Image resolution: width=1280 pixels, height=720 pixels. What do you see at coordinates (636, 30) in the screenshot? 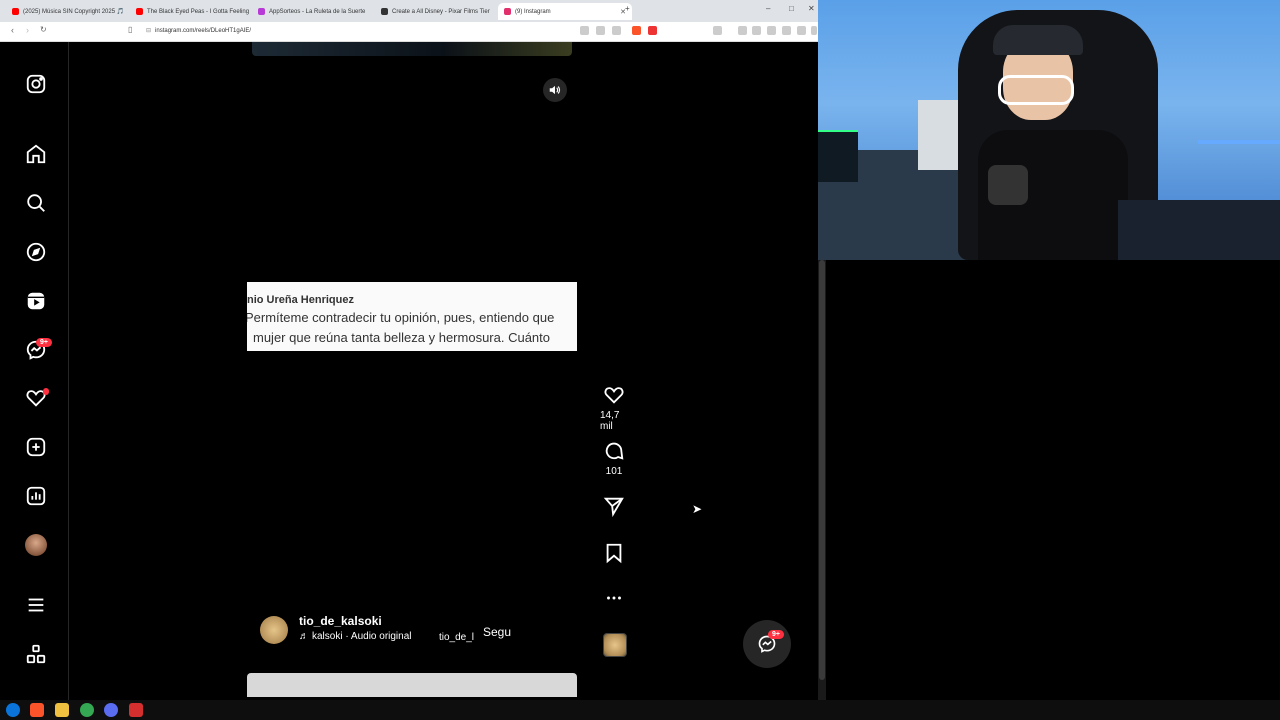
I see `brave-shield-icon` at bounding box center [636, 30].